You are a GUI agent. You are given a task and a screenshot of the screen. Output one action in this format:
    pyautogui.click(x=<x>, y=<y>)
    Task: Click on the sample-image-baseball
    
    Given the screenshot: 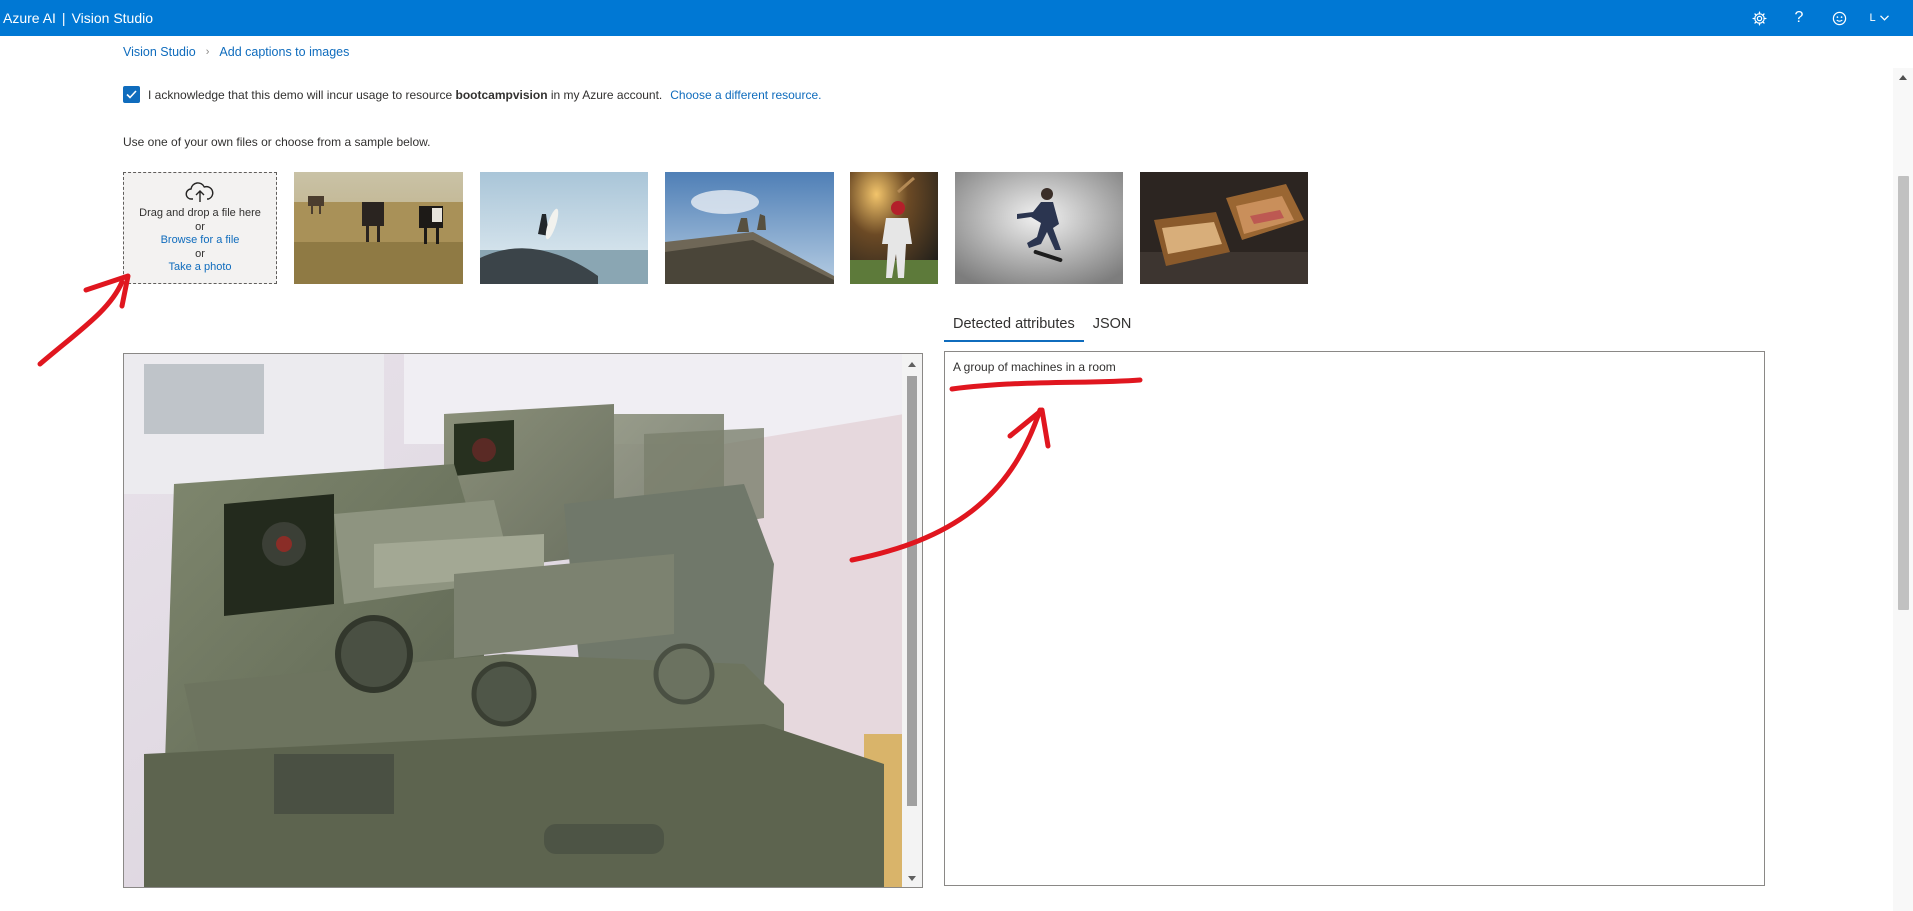 What is the action you would take?
    pyautogui.click(x=894, y=228)
    